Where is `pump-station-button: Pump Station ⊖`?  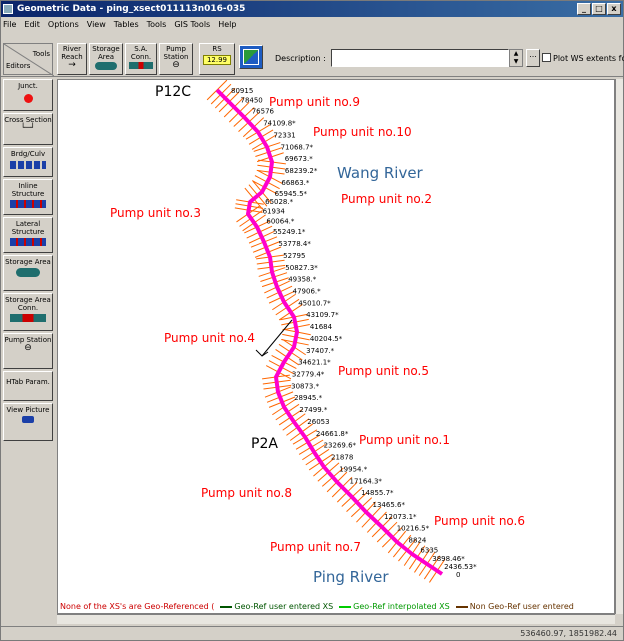 pump-station-button: Pump Station ⊖ is located at coordinates (176, 59).